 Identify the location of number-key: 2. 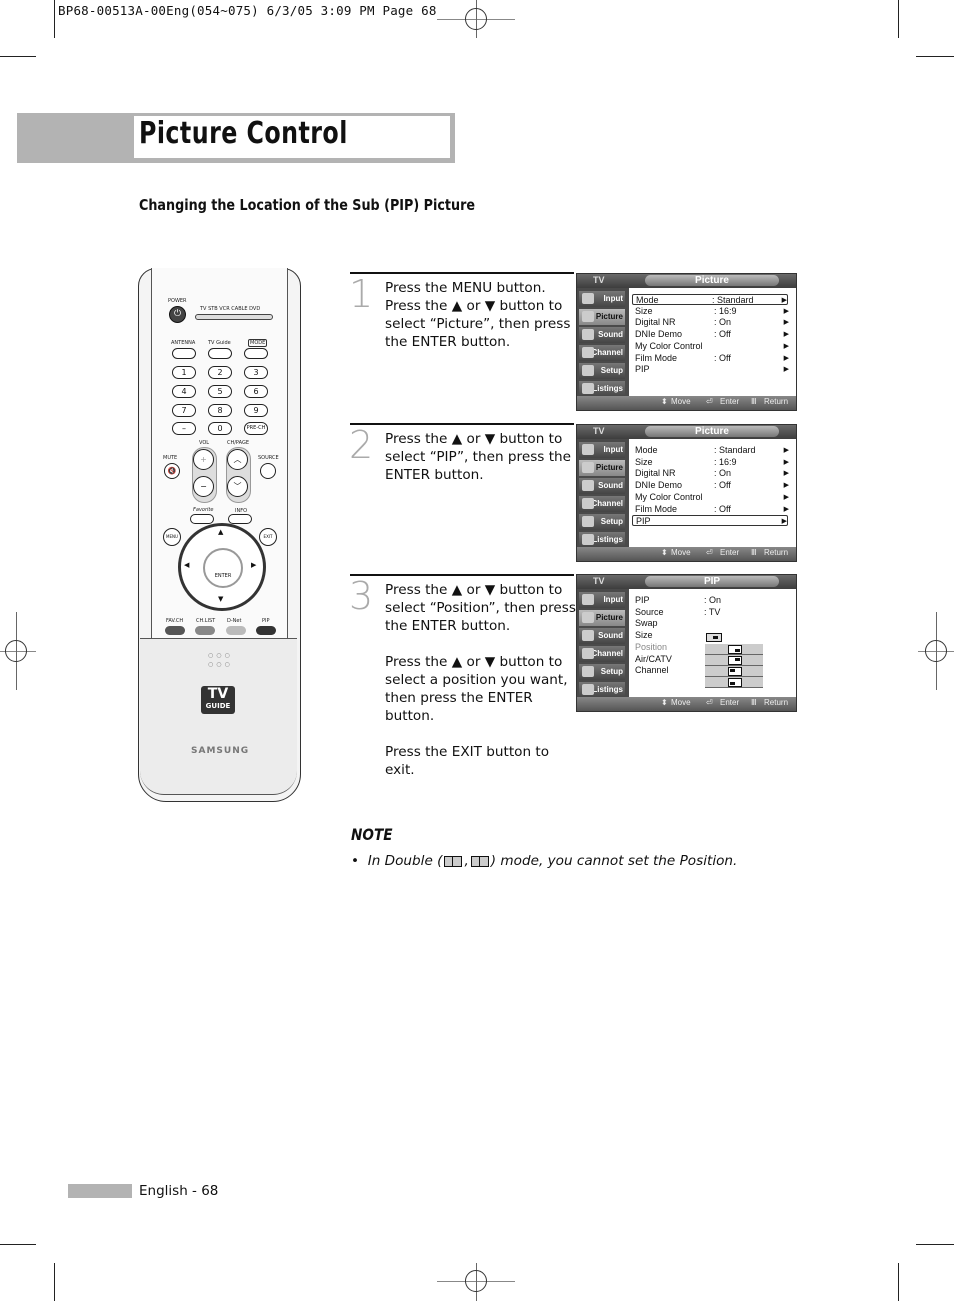
(220, 372).